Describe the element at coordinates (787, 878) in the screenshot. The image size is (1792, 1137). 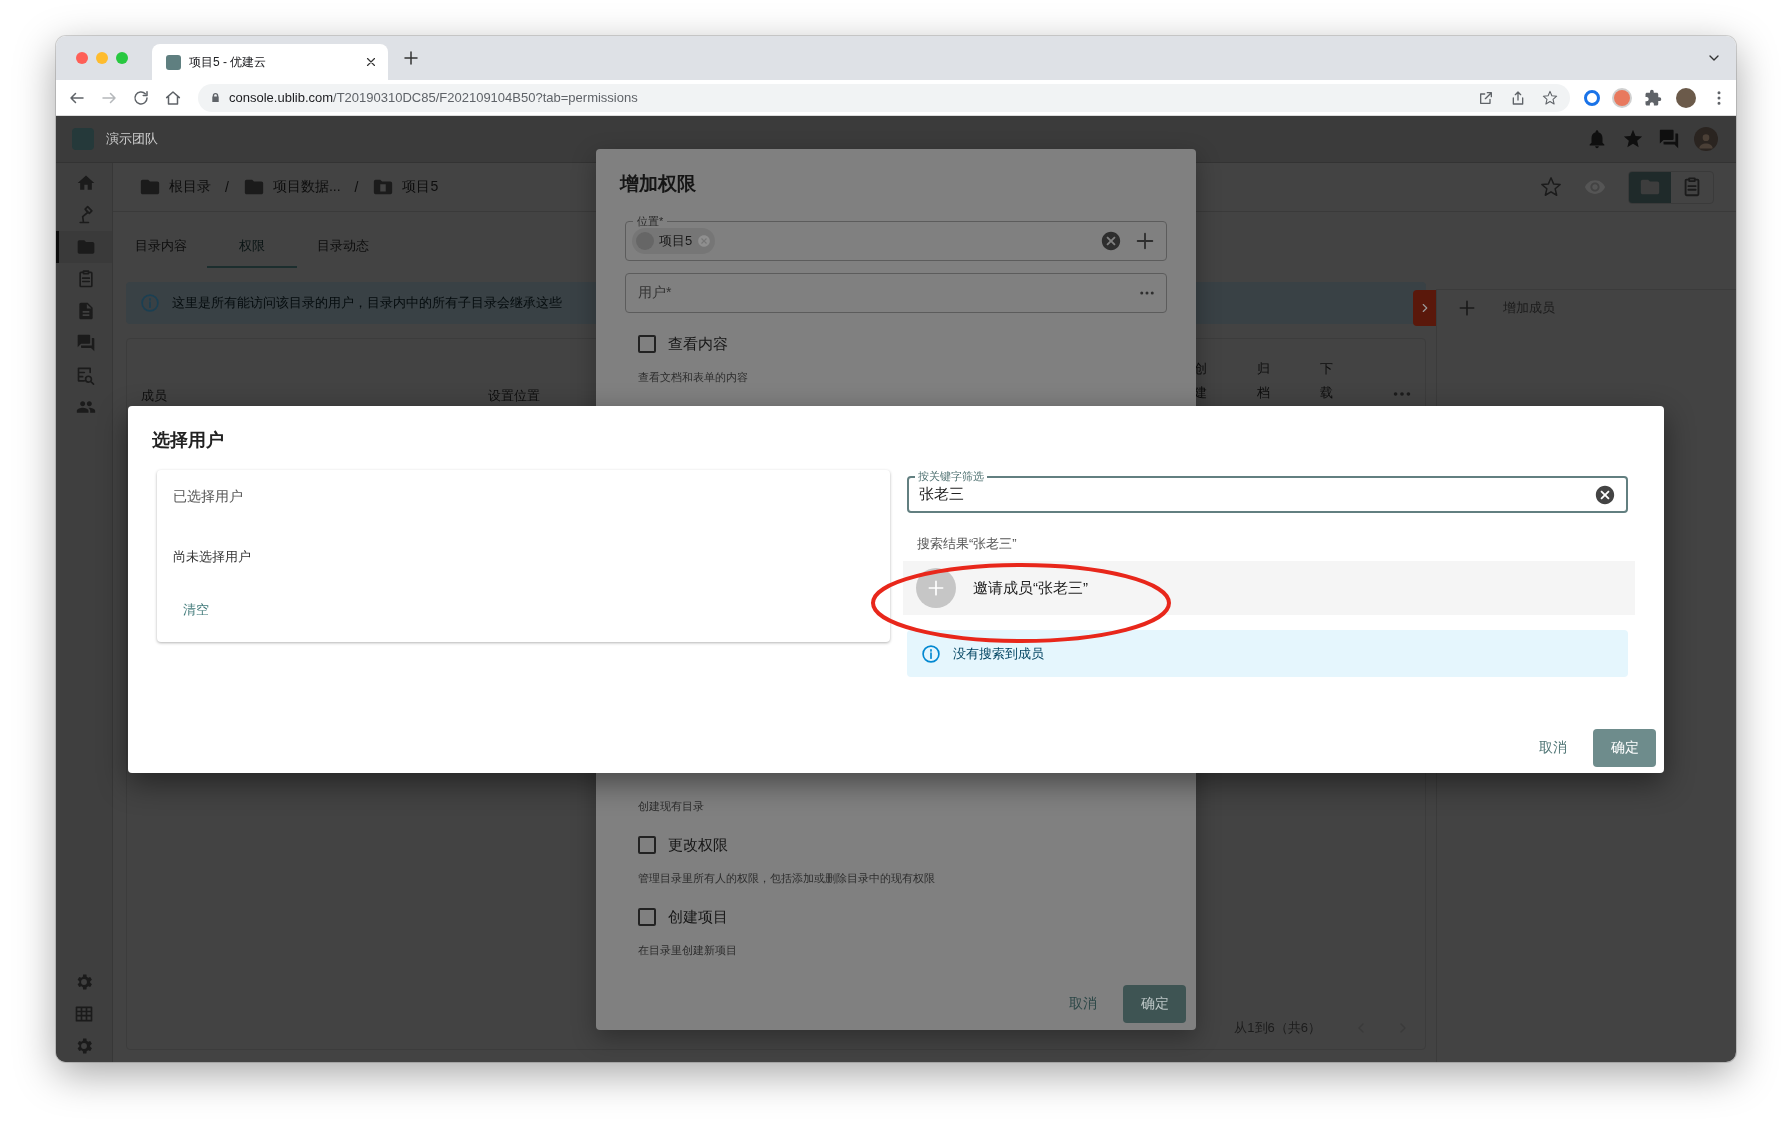
I see `option-description: 管理目录里所有人的权限，包括添加或删除目录中的现有权限` at that location.